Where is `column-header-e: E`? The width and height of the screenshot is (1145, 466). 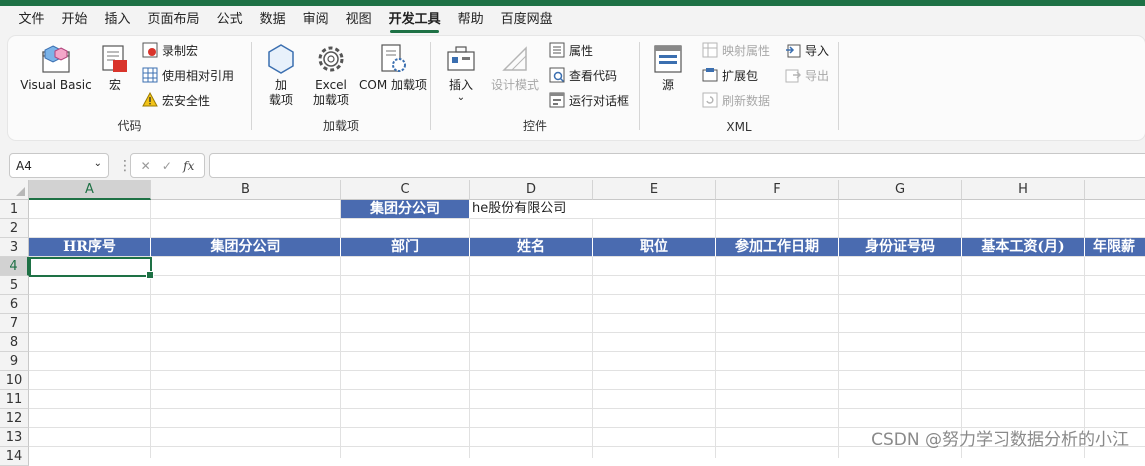 column-header-e: E is located at coordinates (654, 190).